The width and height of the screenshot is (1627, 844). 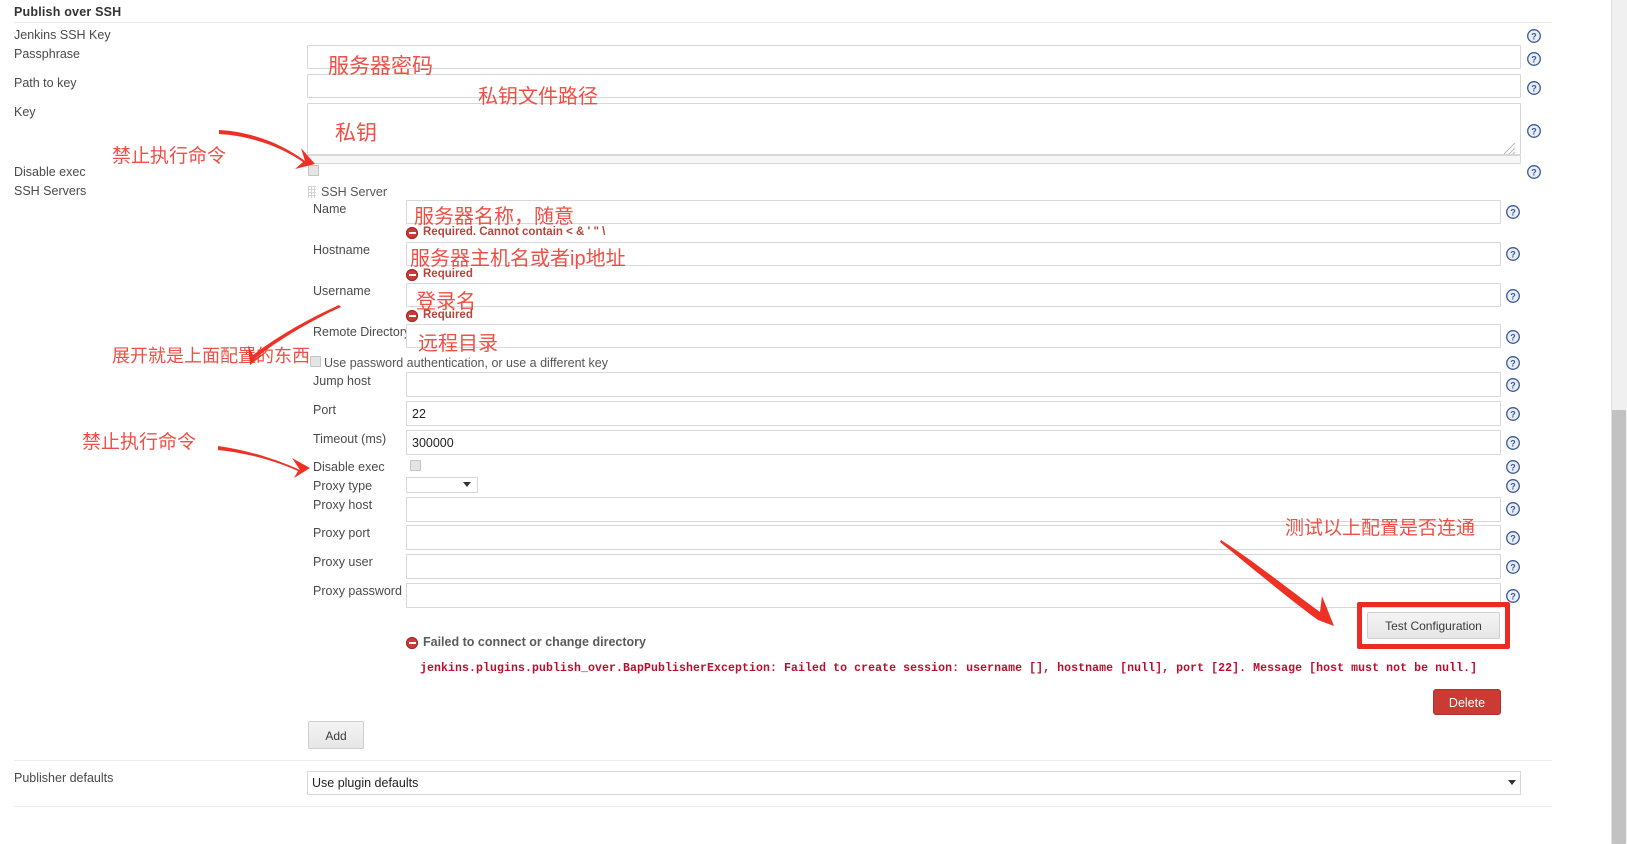 I want to click on label-proxy-port: Proxy port, so click(x=341, y=533).